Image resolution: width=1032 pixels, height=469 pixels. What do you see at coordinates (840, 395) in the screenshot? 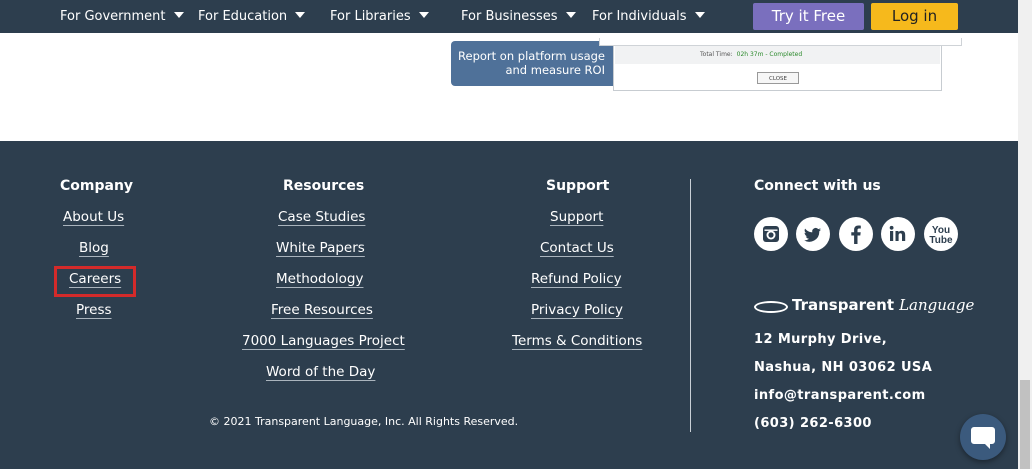
I see `email-link: info@transparent.com` at bounding box center [840, 395].